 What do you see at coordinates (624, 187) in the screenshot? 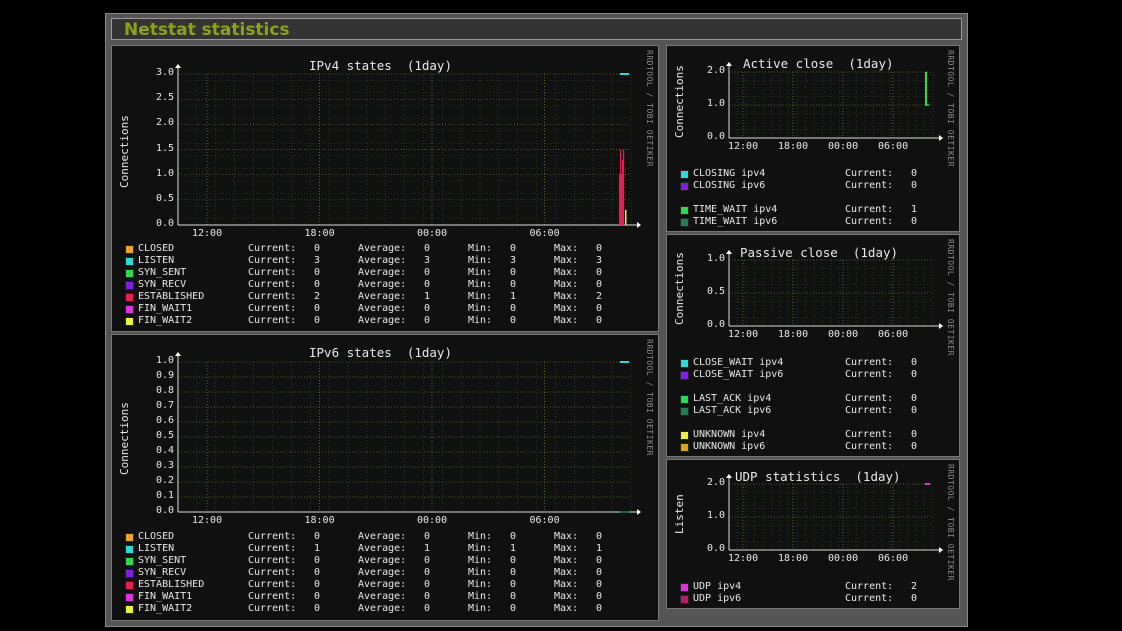
I see `established-spike` at bounding box center [624, 187].